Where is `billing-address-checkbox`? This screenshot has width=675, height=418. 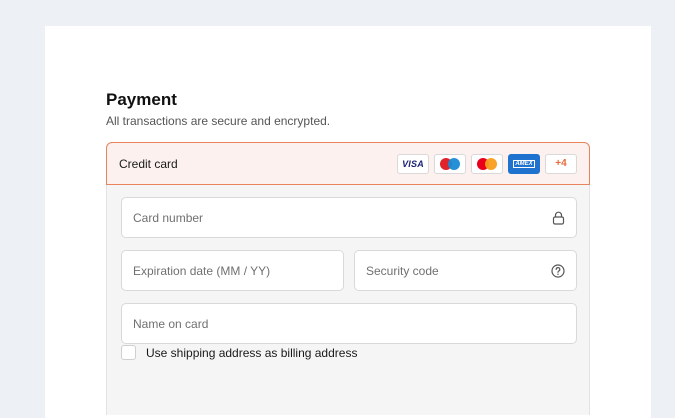
billing-address-checkbox is located at coordinates (128, 352).